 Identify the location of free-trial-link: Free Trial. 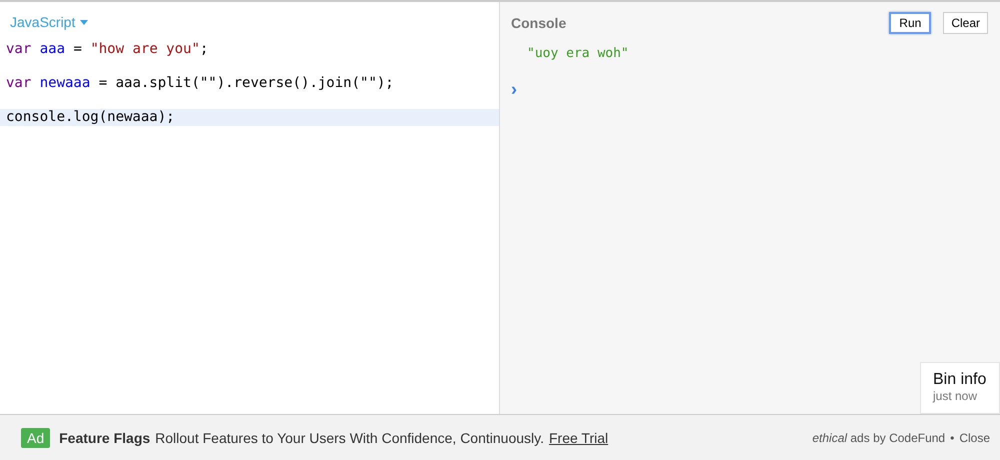
(578, 438).